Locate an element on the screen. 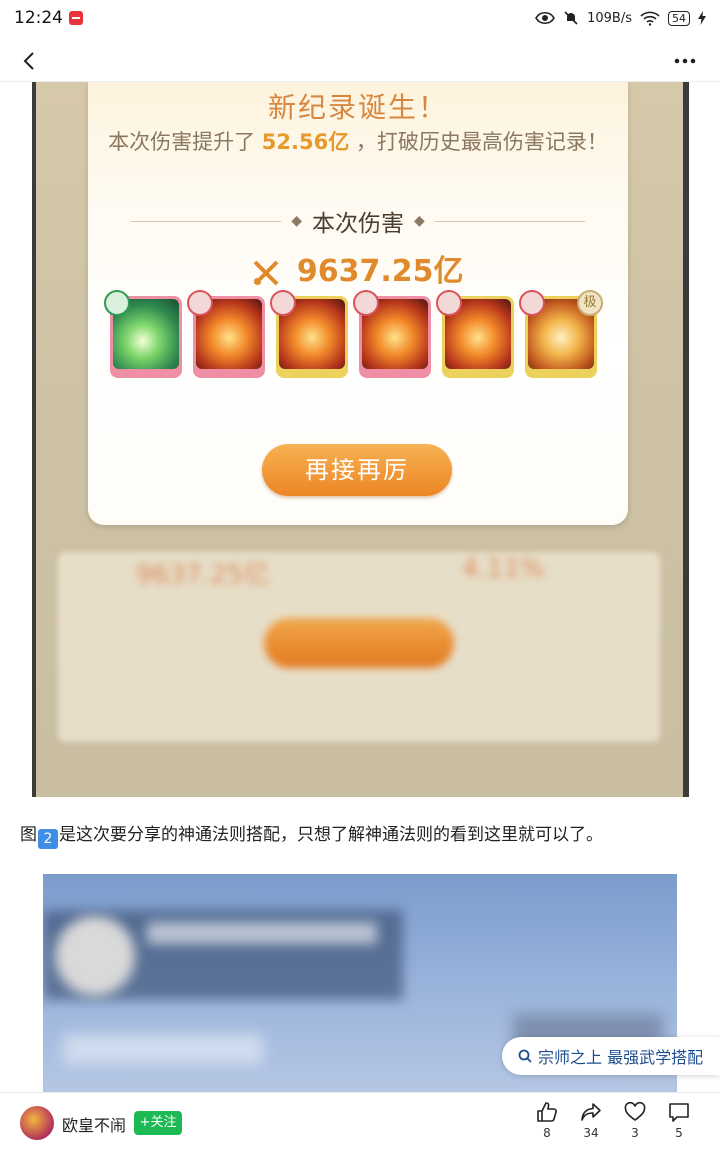  damage-value: 9637.25亿 is located at coordinates (380, 271).